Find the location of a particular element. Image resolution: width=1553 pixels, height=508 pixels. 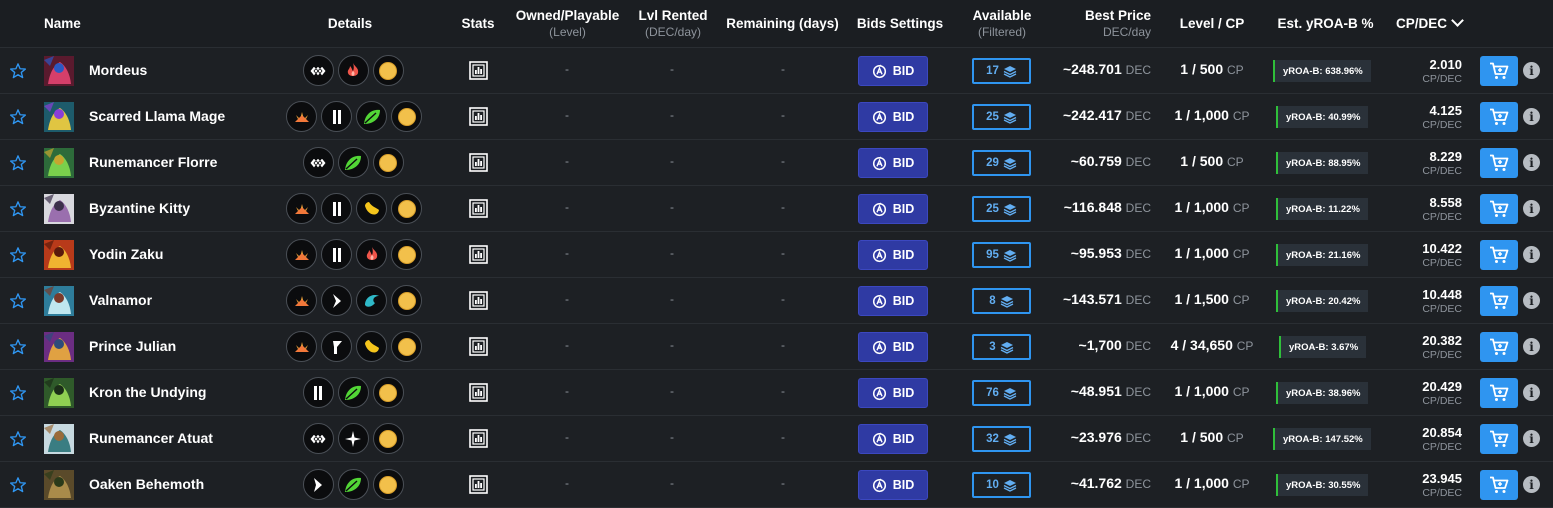

available-button: 17 is located at coordinates (1001, 71).